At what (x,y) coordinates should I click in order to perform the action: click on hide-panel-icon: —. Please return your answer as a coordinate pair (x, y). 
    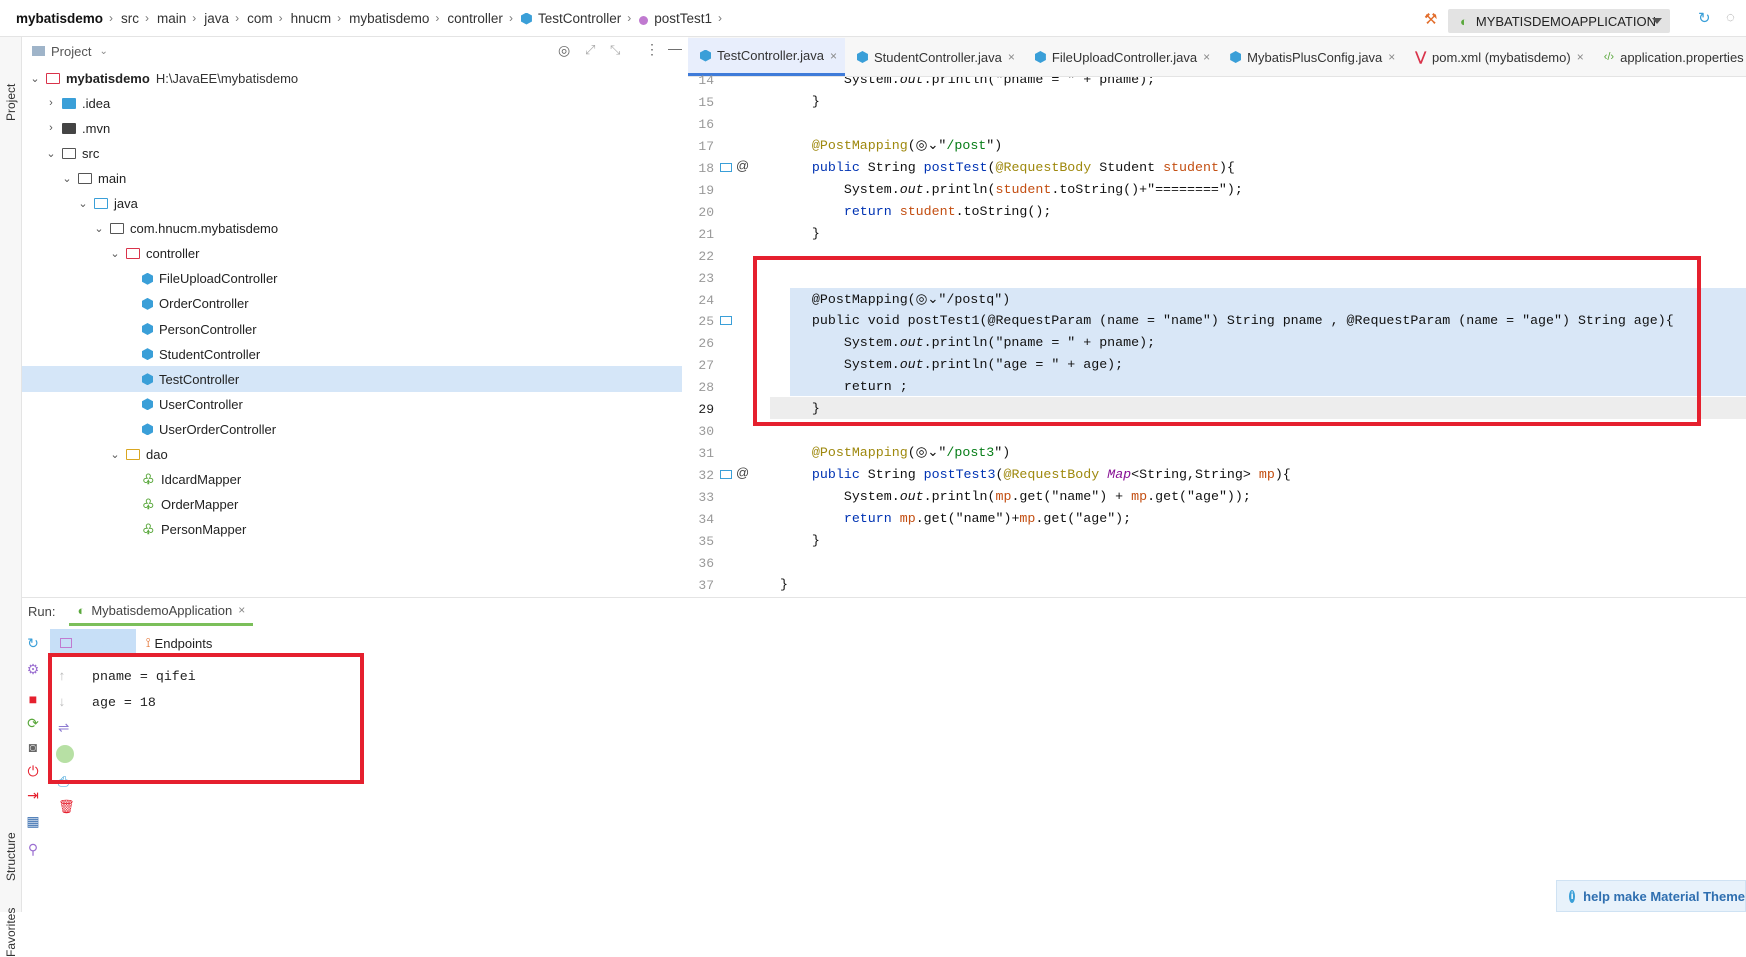
    Looking at the image, I should click on (675, 48).